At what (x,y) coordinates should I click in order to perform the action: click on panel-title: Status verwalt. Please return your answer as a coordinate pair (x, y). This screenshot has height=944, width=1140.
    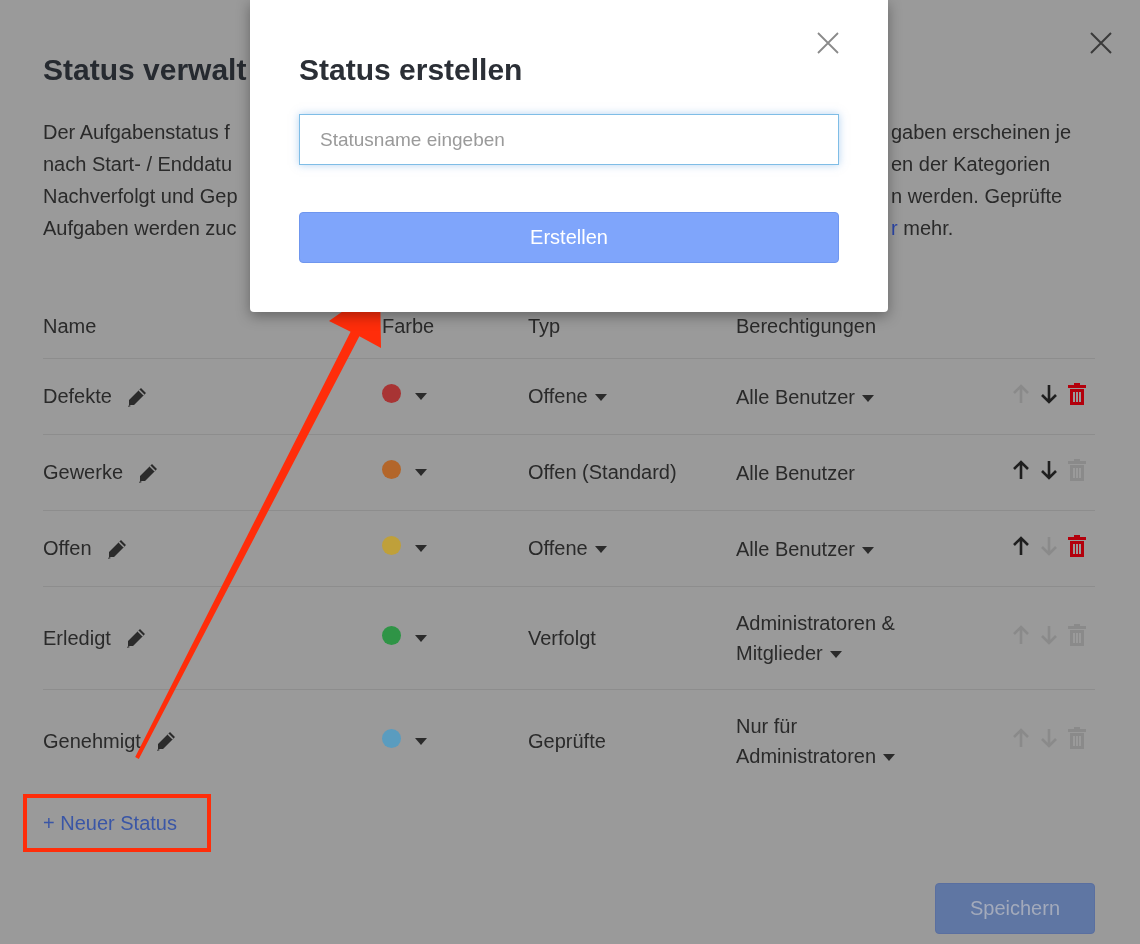
    Looking at the image, I should click on (145, 70).